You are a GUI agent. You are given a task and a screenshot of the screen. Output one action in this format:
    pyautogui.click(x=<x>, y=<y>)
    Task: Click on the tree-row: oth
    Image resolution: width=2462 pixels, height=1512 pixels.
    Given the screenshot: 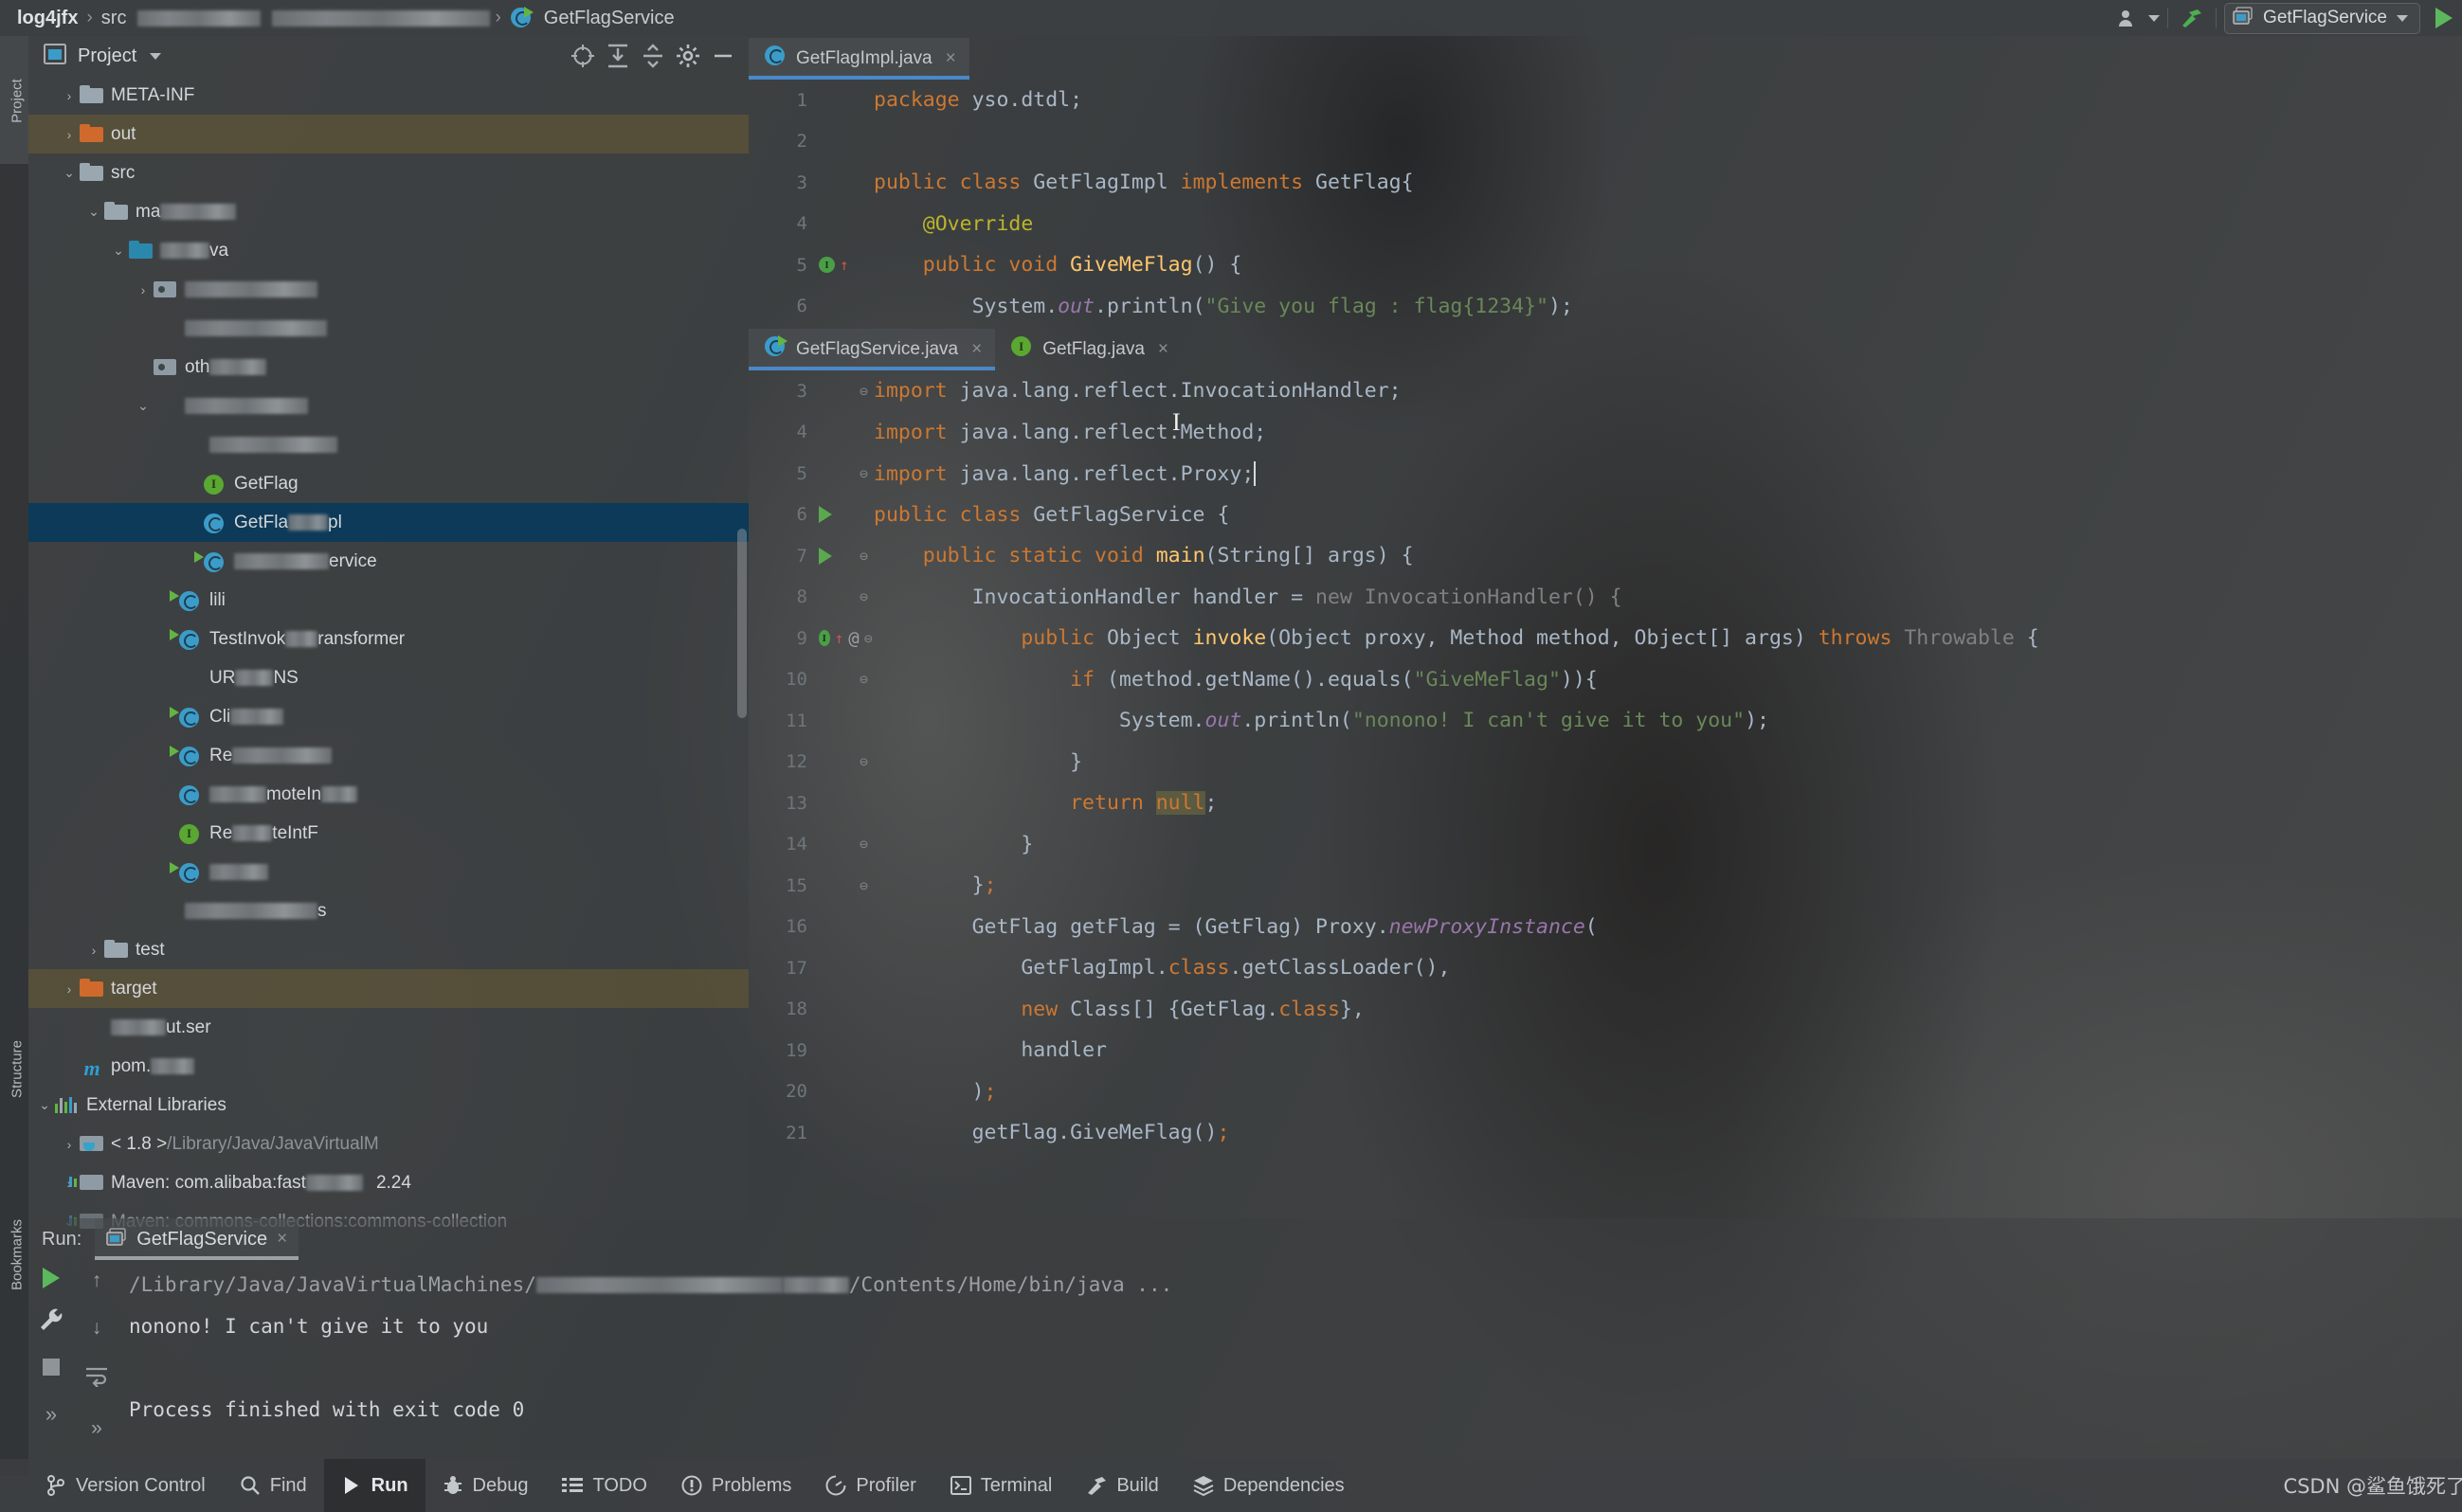 What is the action you would take?
    pyautogui.click(x=389, y=367)
    